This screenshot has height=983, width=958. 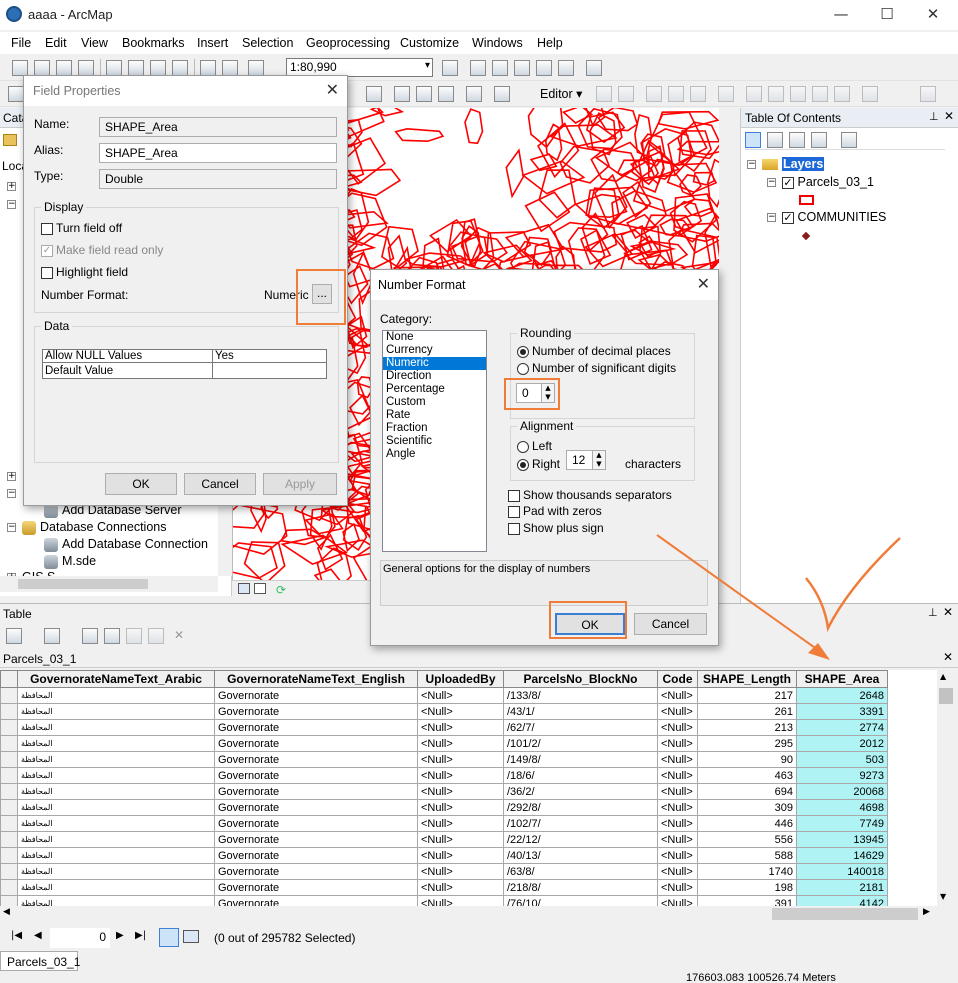 I want to click on toc-layer-communities: − ✓ COMMUNITIES, so click(x=826, y=217).